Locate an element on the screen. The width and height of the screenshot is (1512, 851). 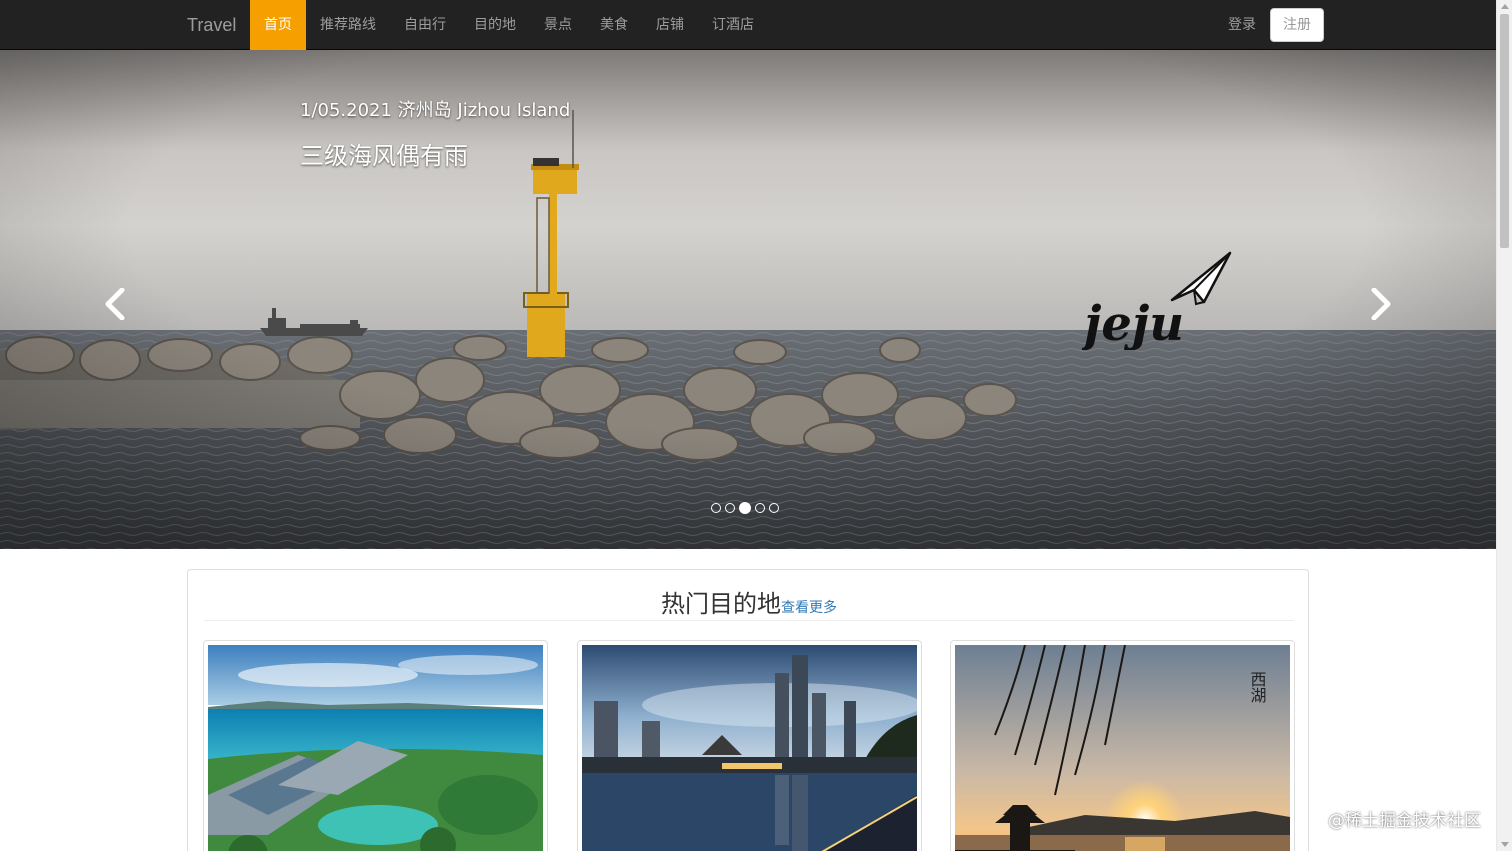
nav-item-attractions: 景点 is located at coordinates (558, 25).